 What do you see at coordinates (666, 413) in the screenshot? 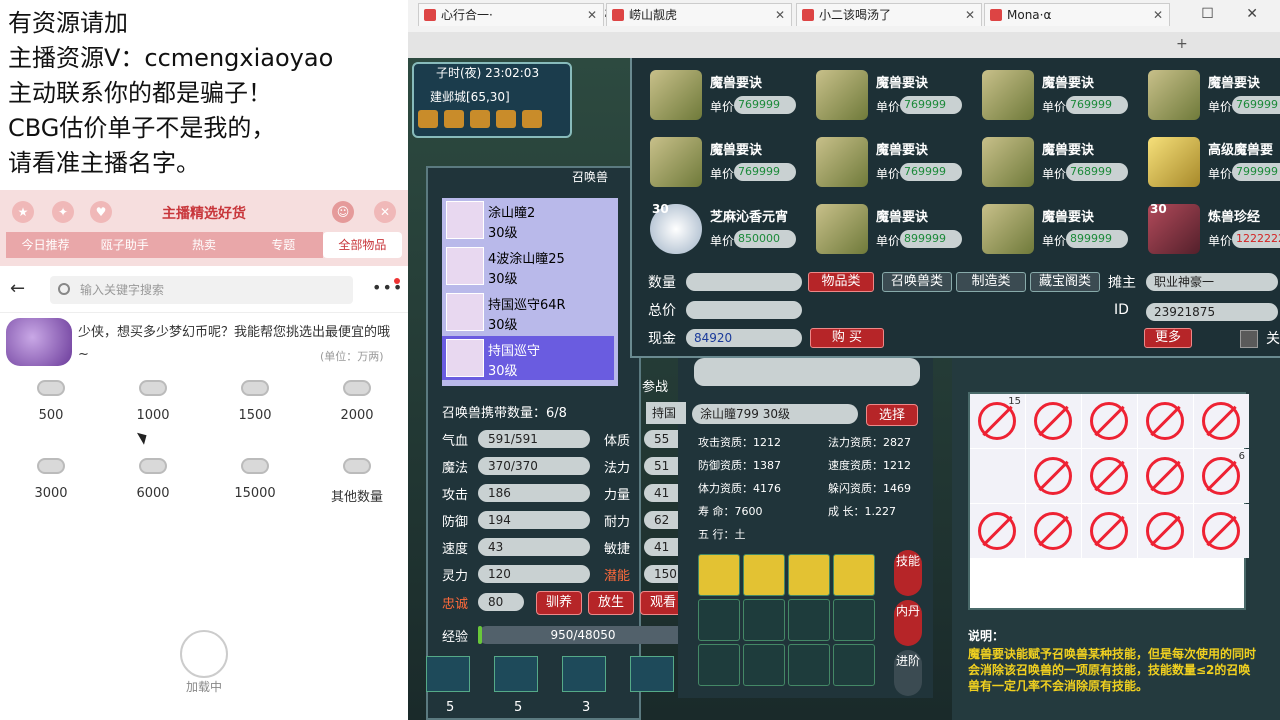
I see `participating-pet: 持国` at bounding box center [666, 413].